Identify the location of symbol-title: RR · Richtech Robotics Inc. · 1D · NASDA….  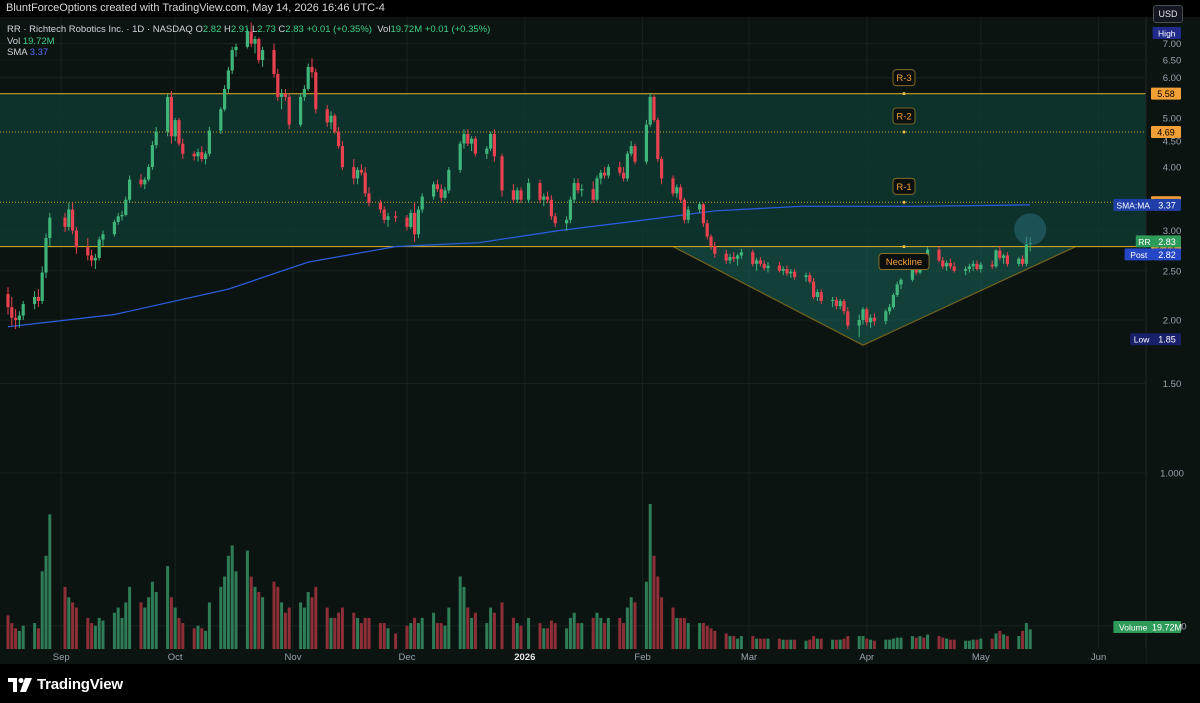
(100, 29).